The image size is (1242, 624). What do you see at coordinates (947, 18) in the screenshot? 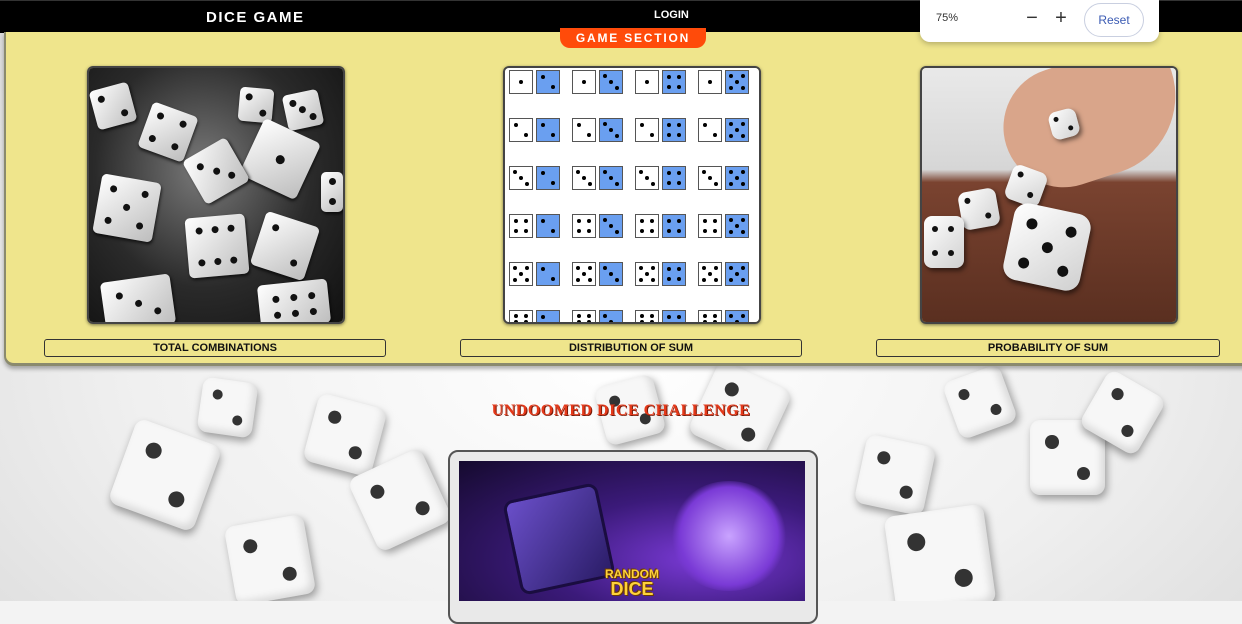
I see `zoom-level: 75%` at bounding box center [947, 18].